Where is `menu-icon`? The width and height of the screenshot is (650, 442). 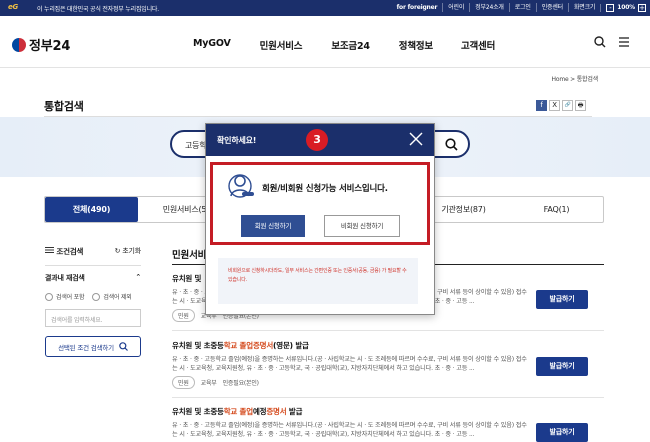
menu-icon is located at coordinates (624, 43).